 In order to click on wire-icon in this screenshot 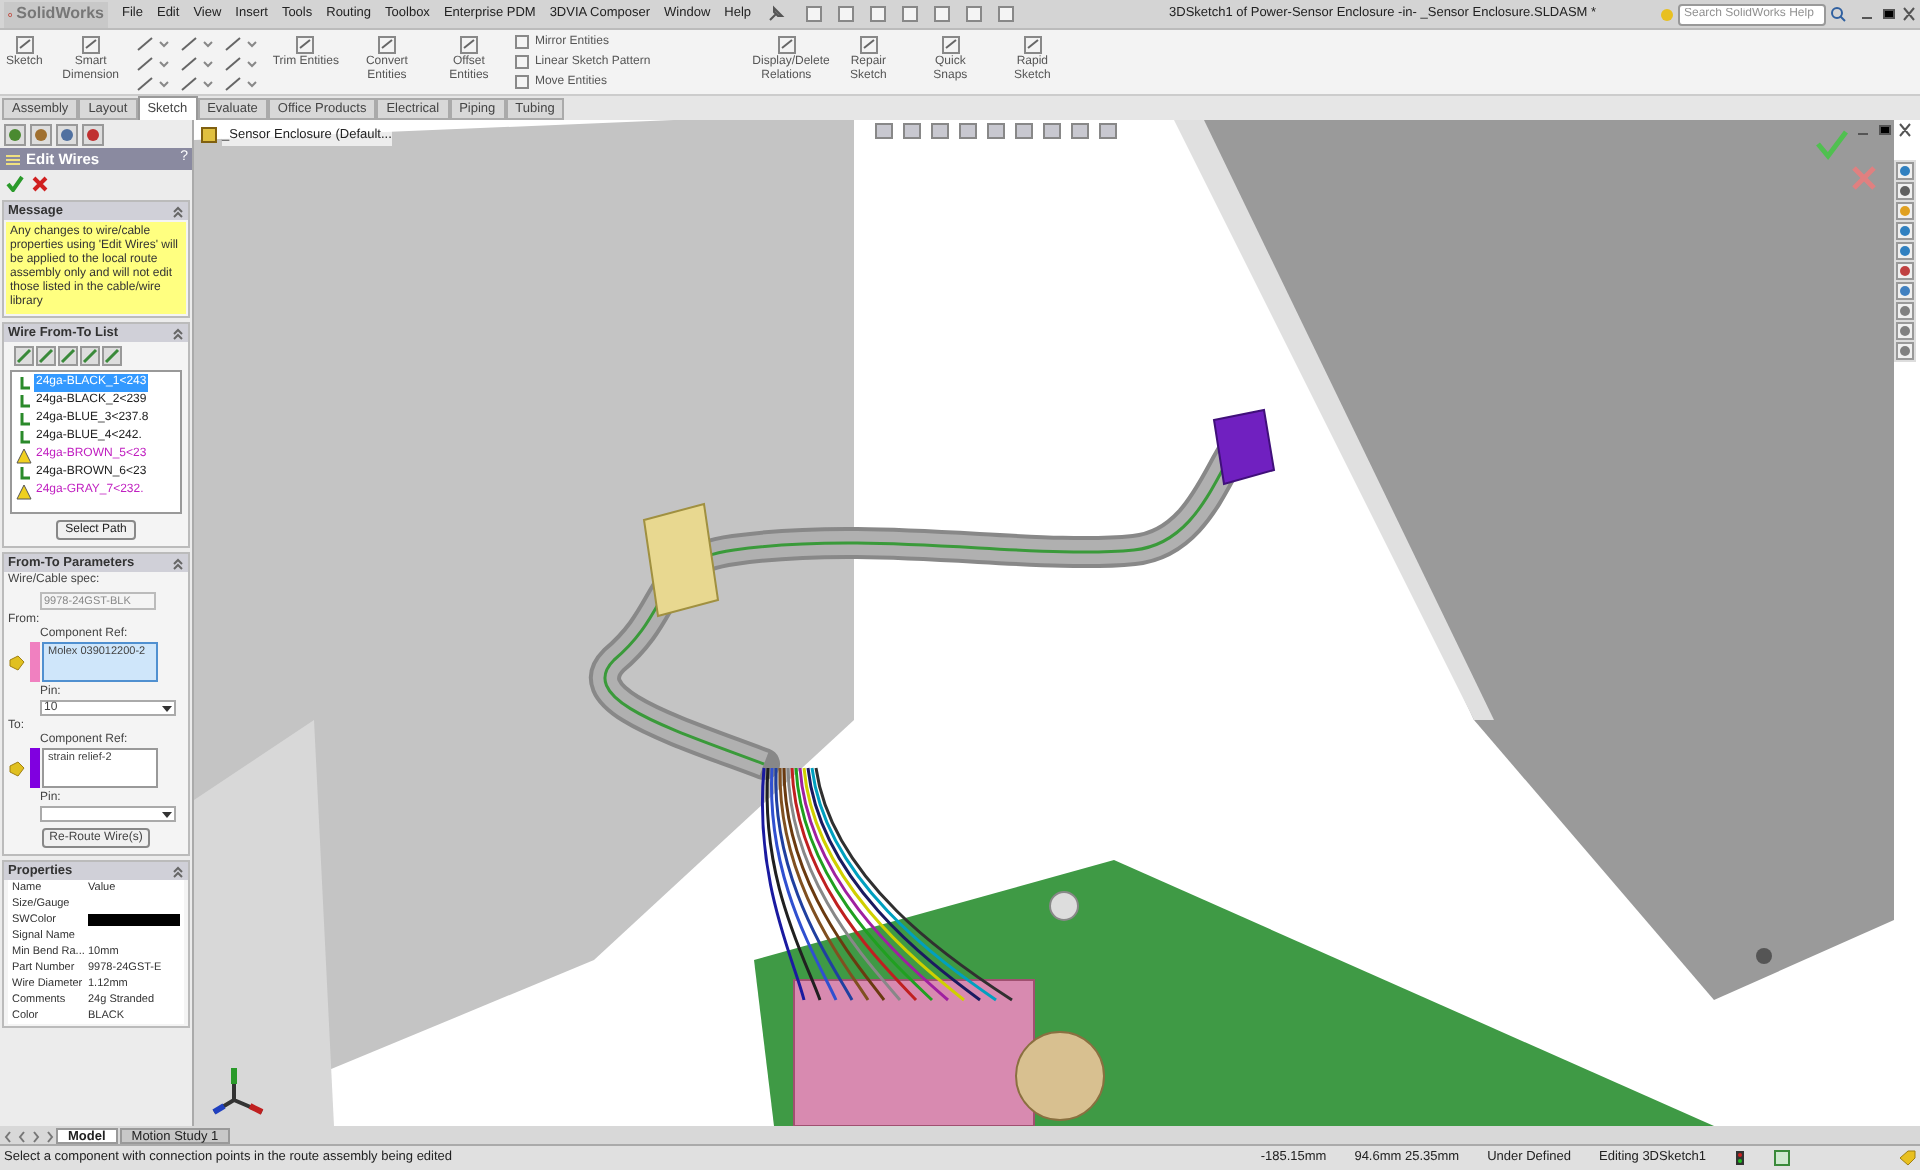, I will do `click(24, 473)`.